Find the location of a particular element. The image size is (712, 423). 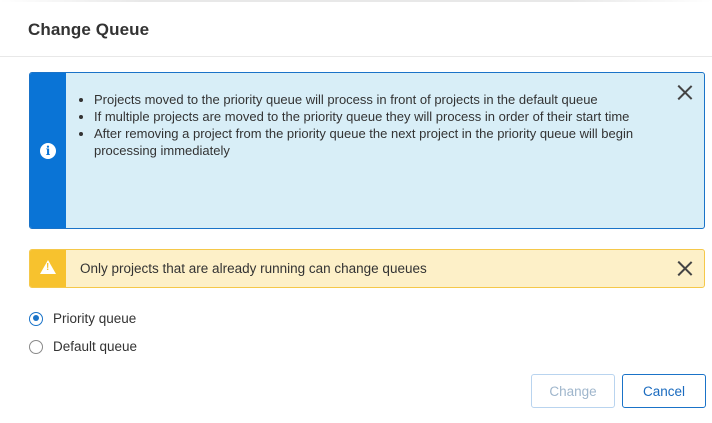

top-edge is located at coordinates (356, 1).